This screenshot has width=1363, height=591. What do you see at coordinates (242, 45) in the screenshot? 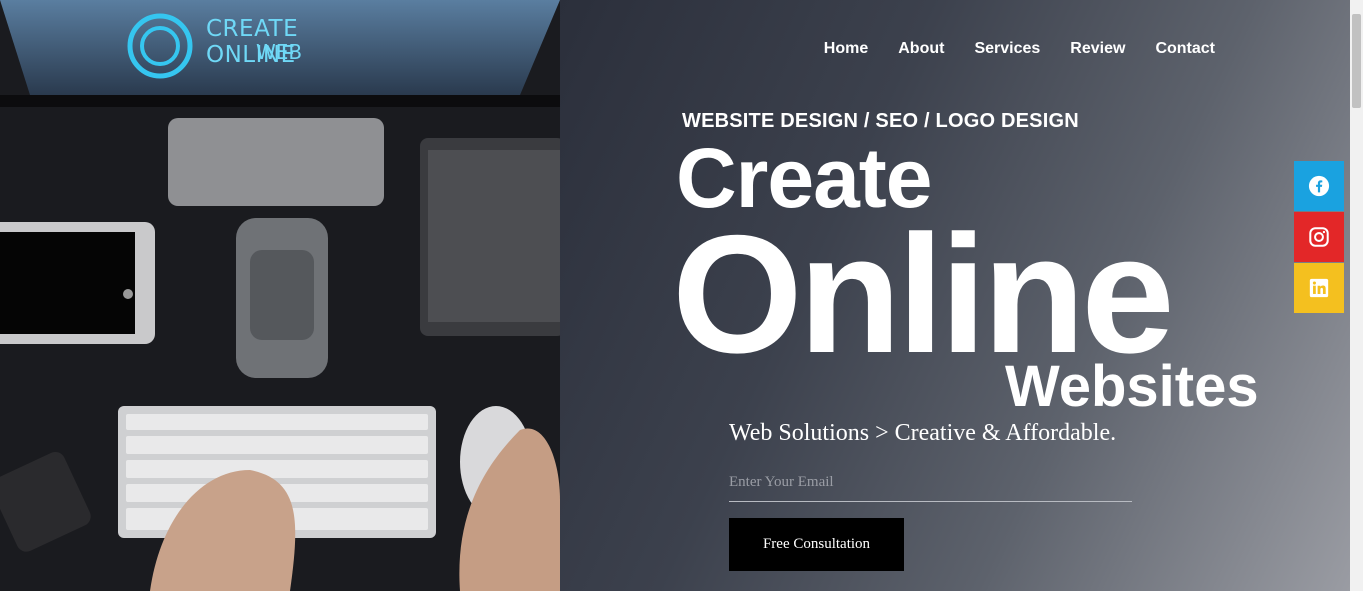
I see `logo: CREATE ONLINE WEB` at bounding box center [242, 45].